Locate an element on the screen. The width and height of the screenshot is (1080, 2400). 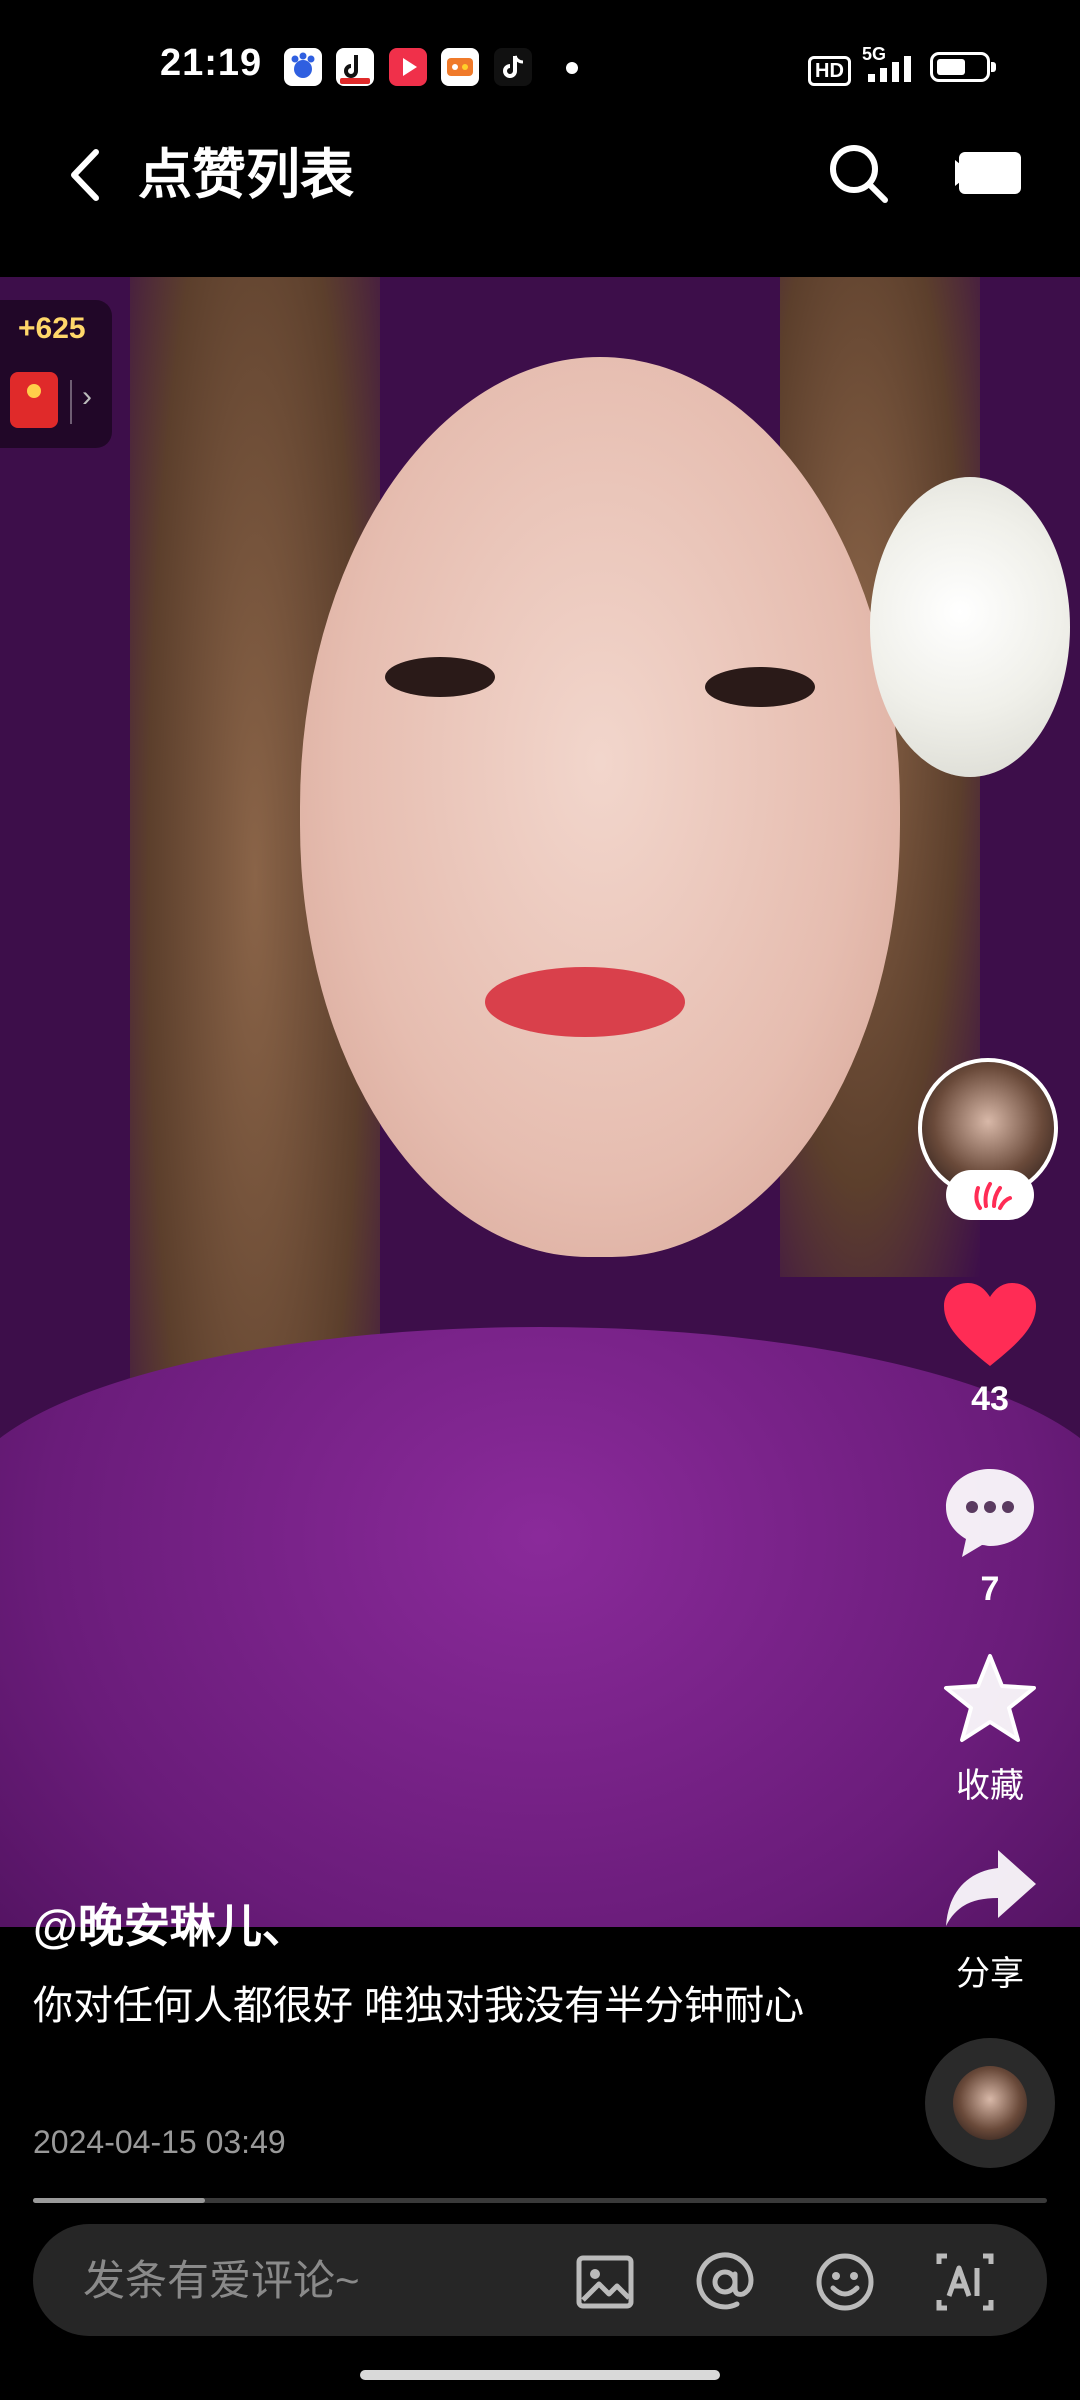
reward-amount: +625 is located at coordinates (52, 328).